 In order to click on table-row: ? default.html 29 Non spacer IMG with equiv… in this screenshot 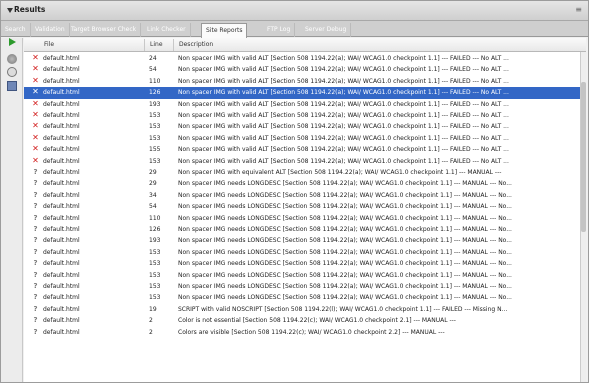, I will do `click(302, 172)`.